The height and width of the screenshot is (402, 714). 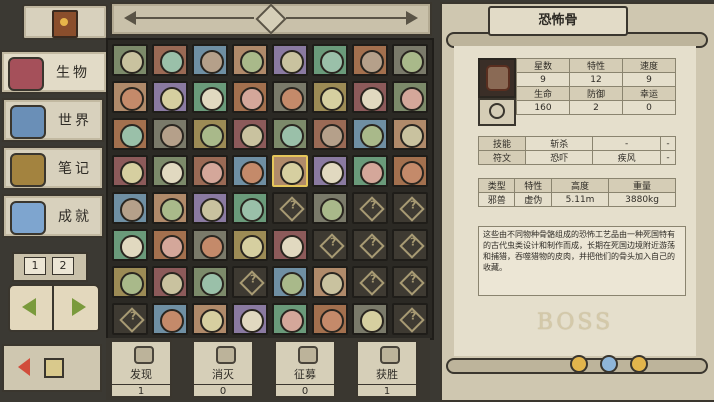 What do you see at coordinates (29, 307) in the screenshot?
I see `prev-page-arrow-icon` at bounding box center [29, 307].